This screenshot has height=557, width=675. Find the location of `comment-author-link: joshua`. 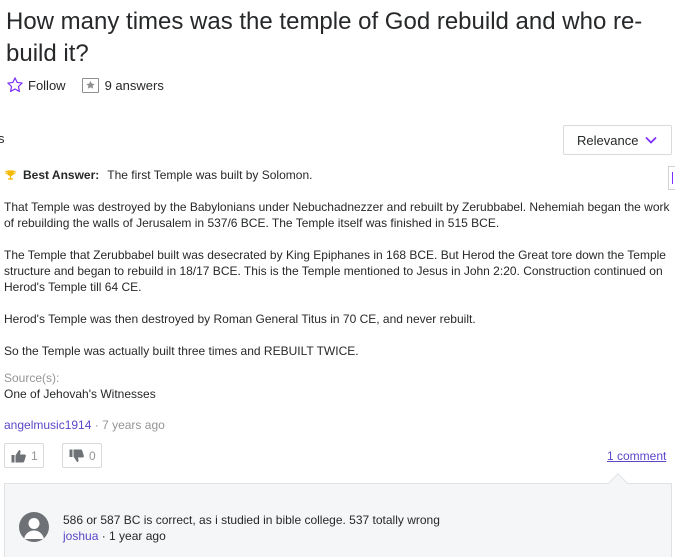

comment-author-link: joshua is located at coordinates (80, 536).